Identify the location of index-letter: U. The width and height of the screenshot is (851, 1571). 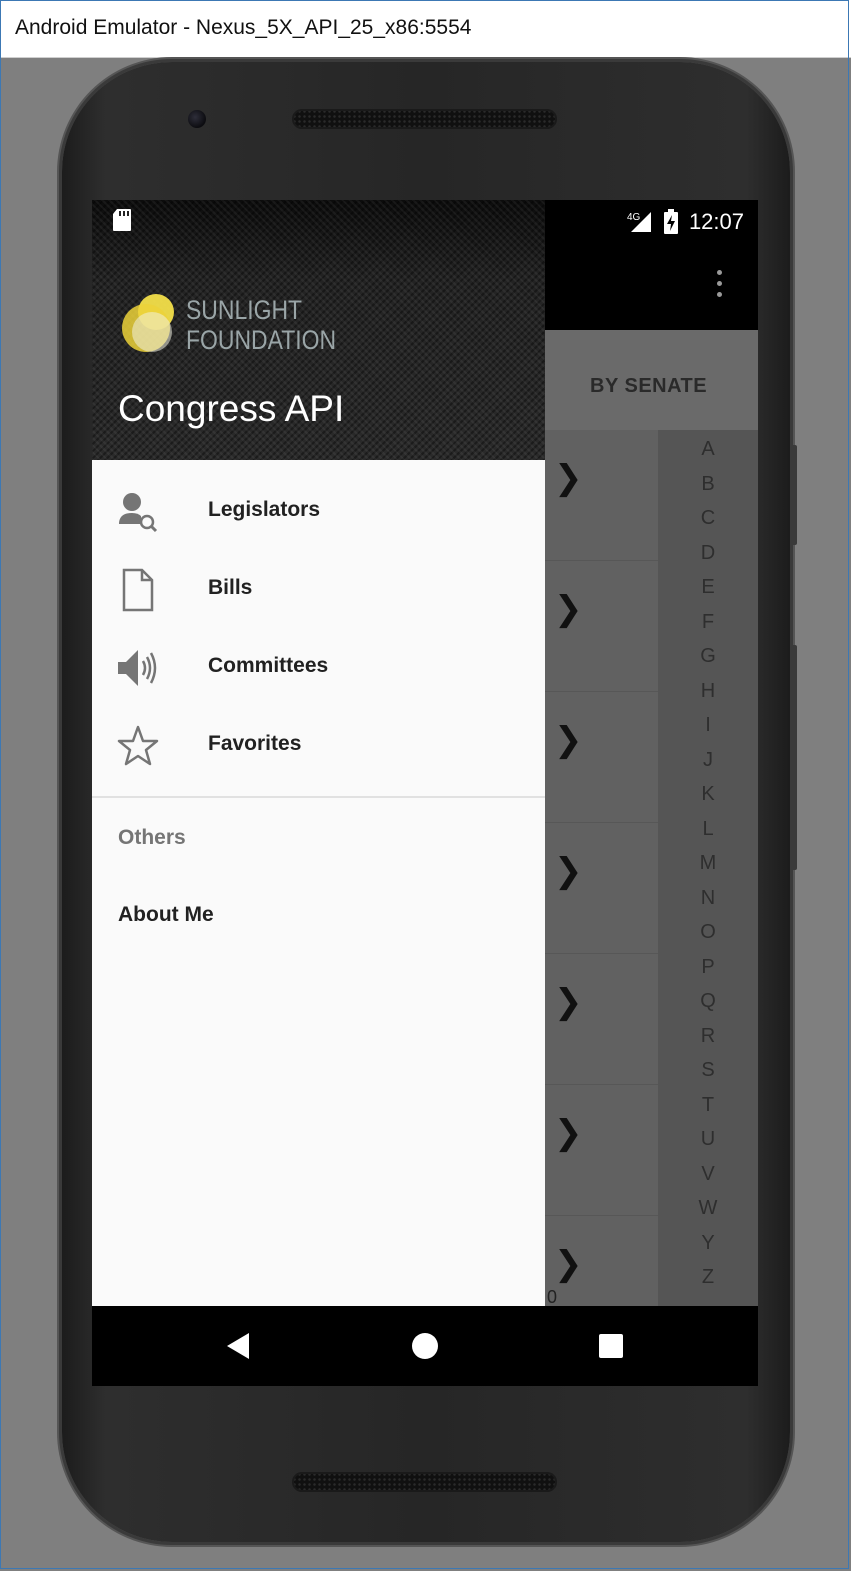
(708, 1139).